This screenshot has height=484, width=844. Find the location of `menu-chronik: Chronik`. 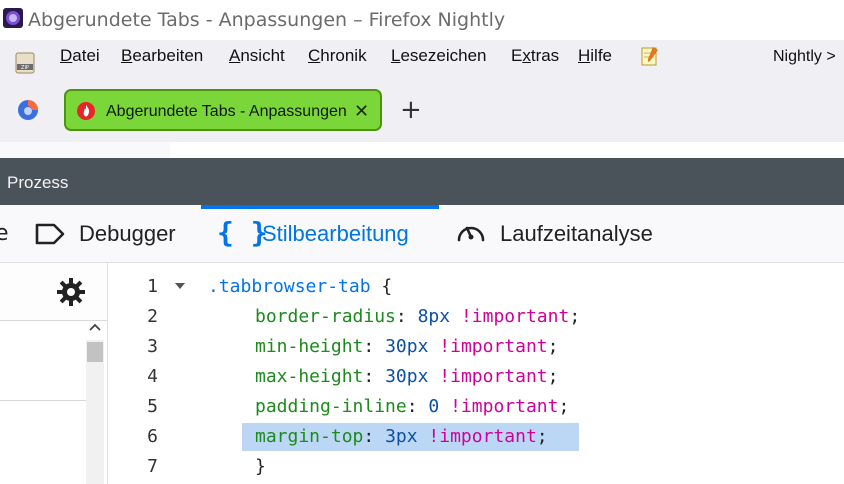

menu-chronik: Chronik is located at coordinates (337, 56).